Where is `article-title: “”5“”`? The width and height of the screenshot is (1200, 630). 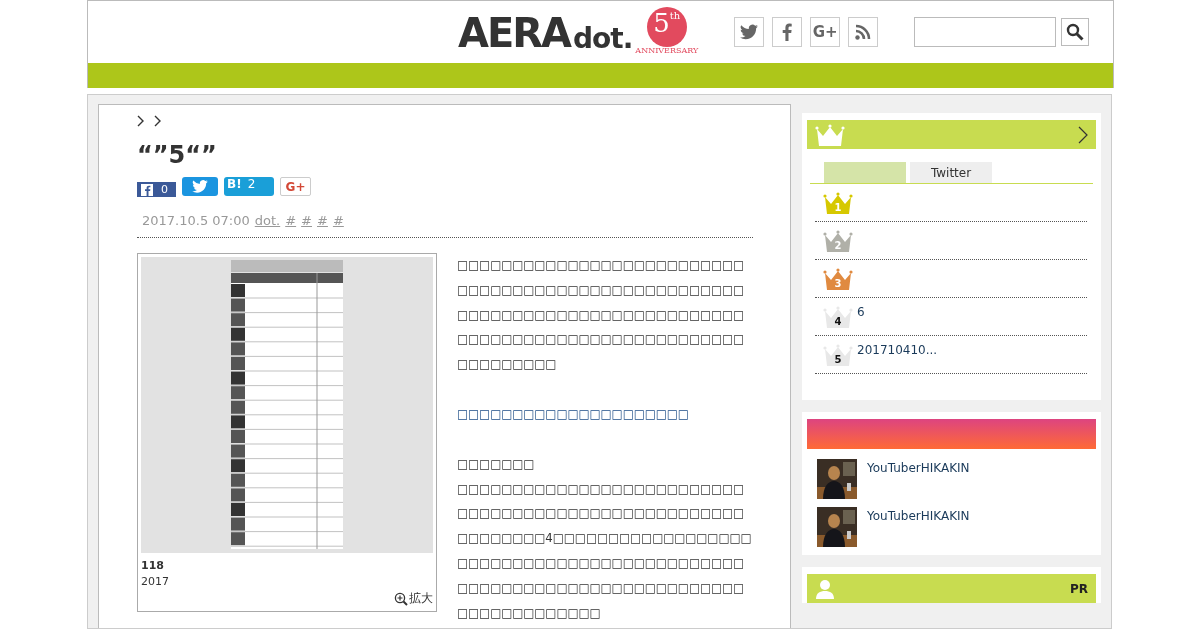 article-title: “”5“” is located at coordinates (177, 155).